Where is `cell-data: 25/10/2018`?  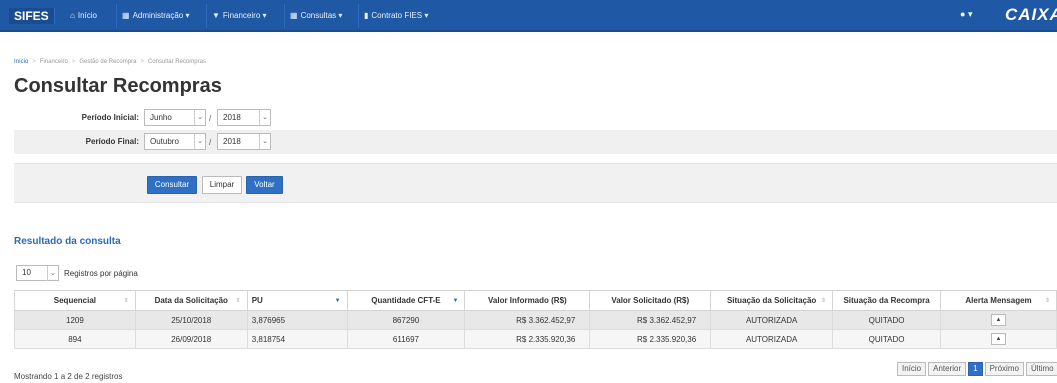 cell-data: 25/10/2018 is located at coordinates (191, 320).